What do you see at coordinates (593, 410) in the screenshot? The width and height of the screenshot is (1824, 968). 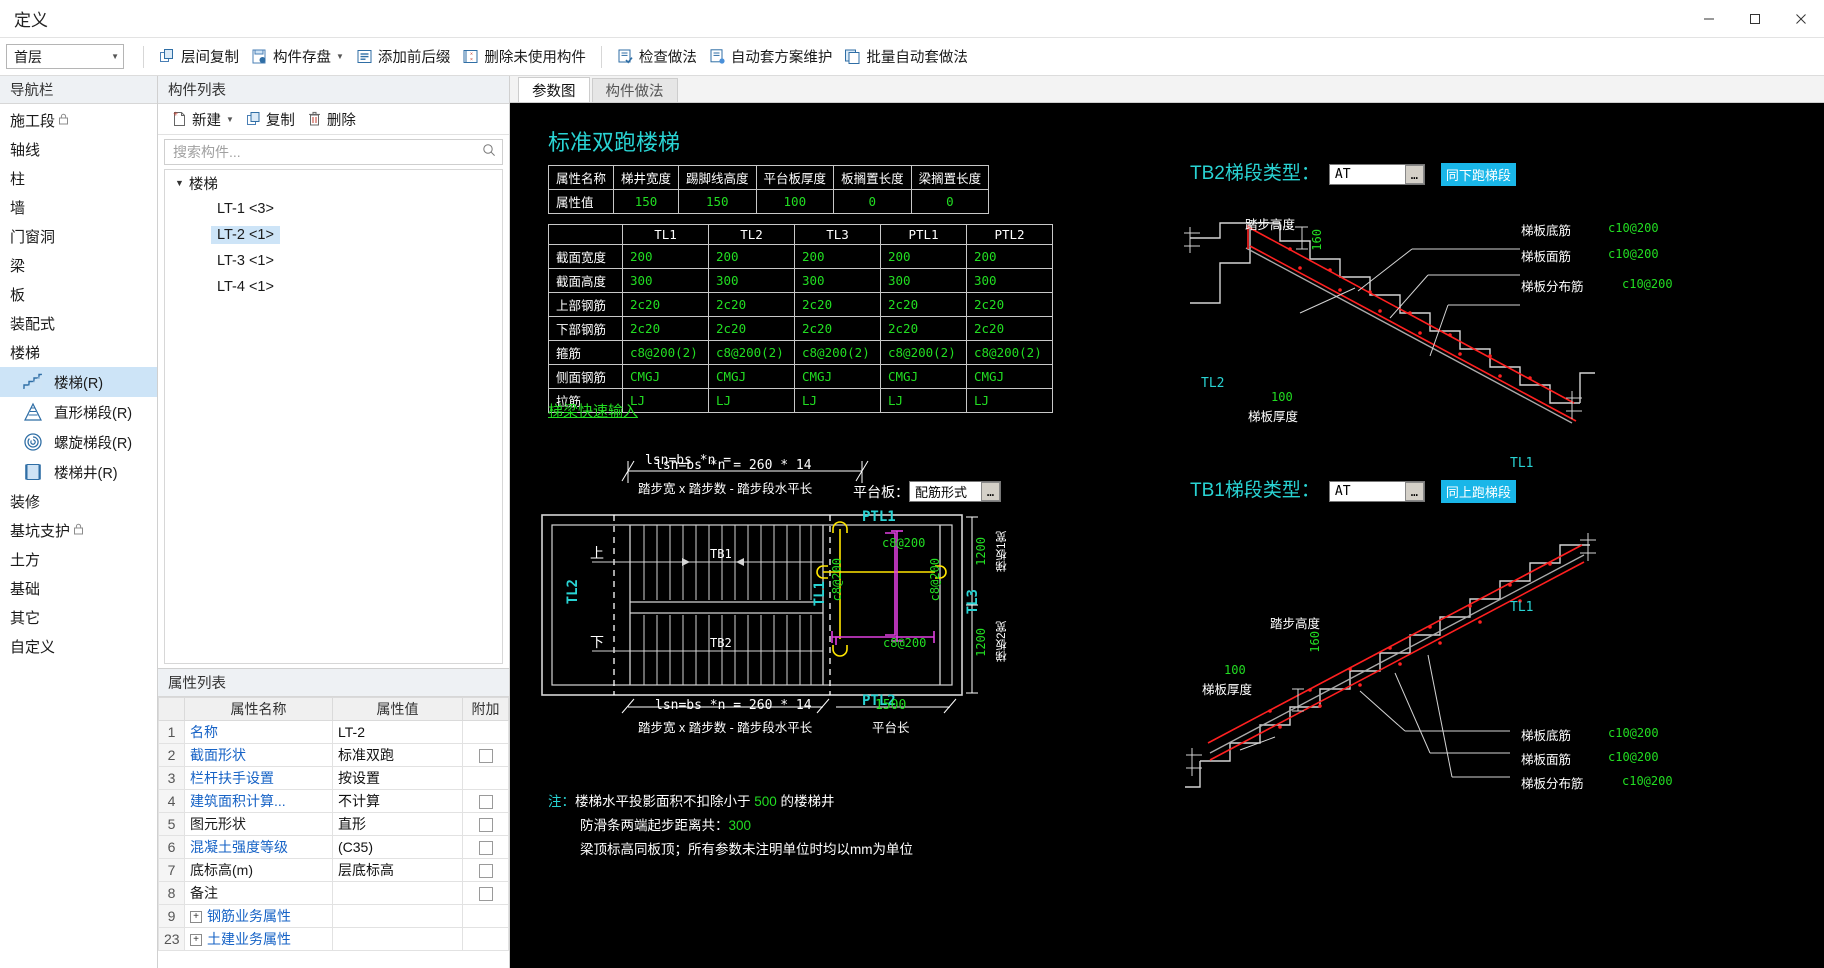 I see `quick-beam-input-link: 梯梁快速输入` at bounding box center [593, 410].